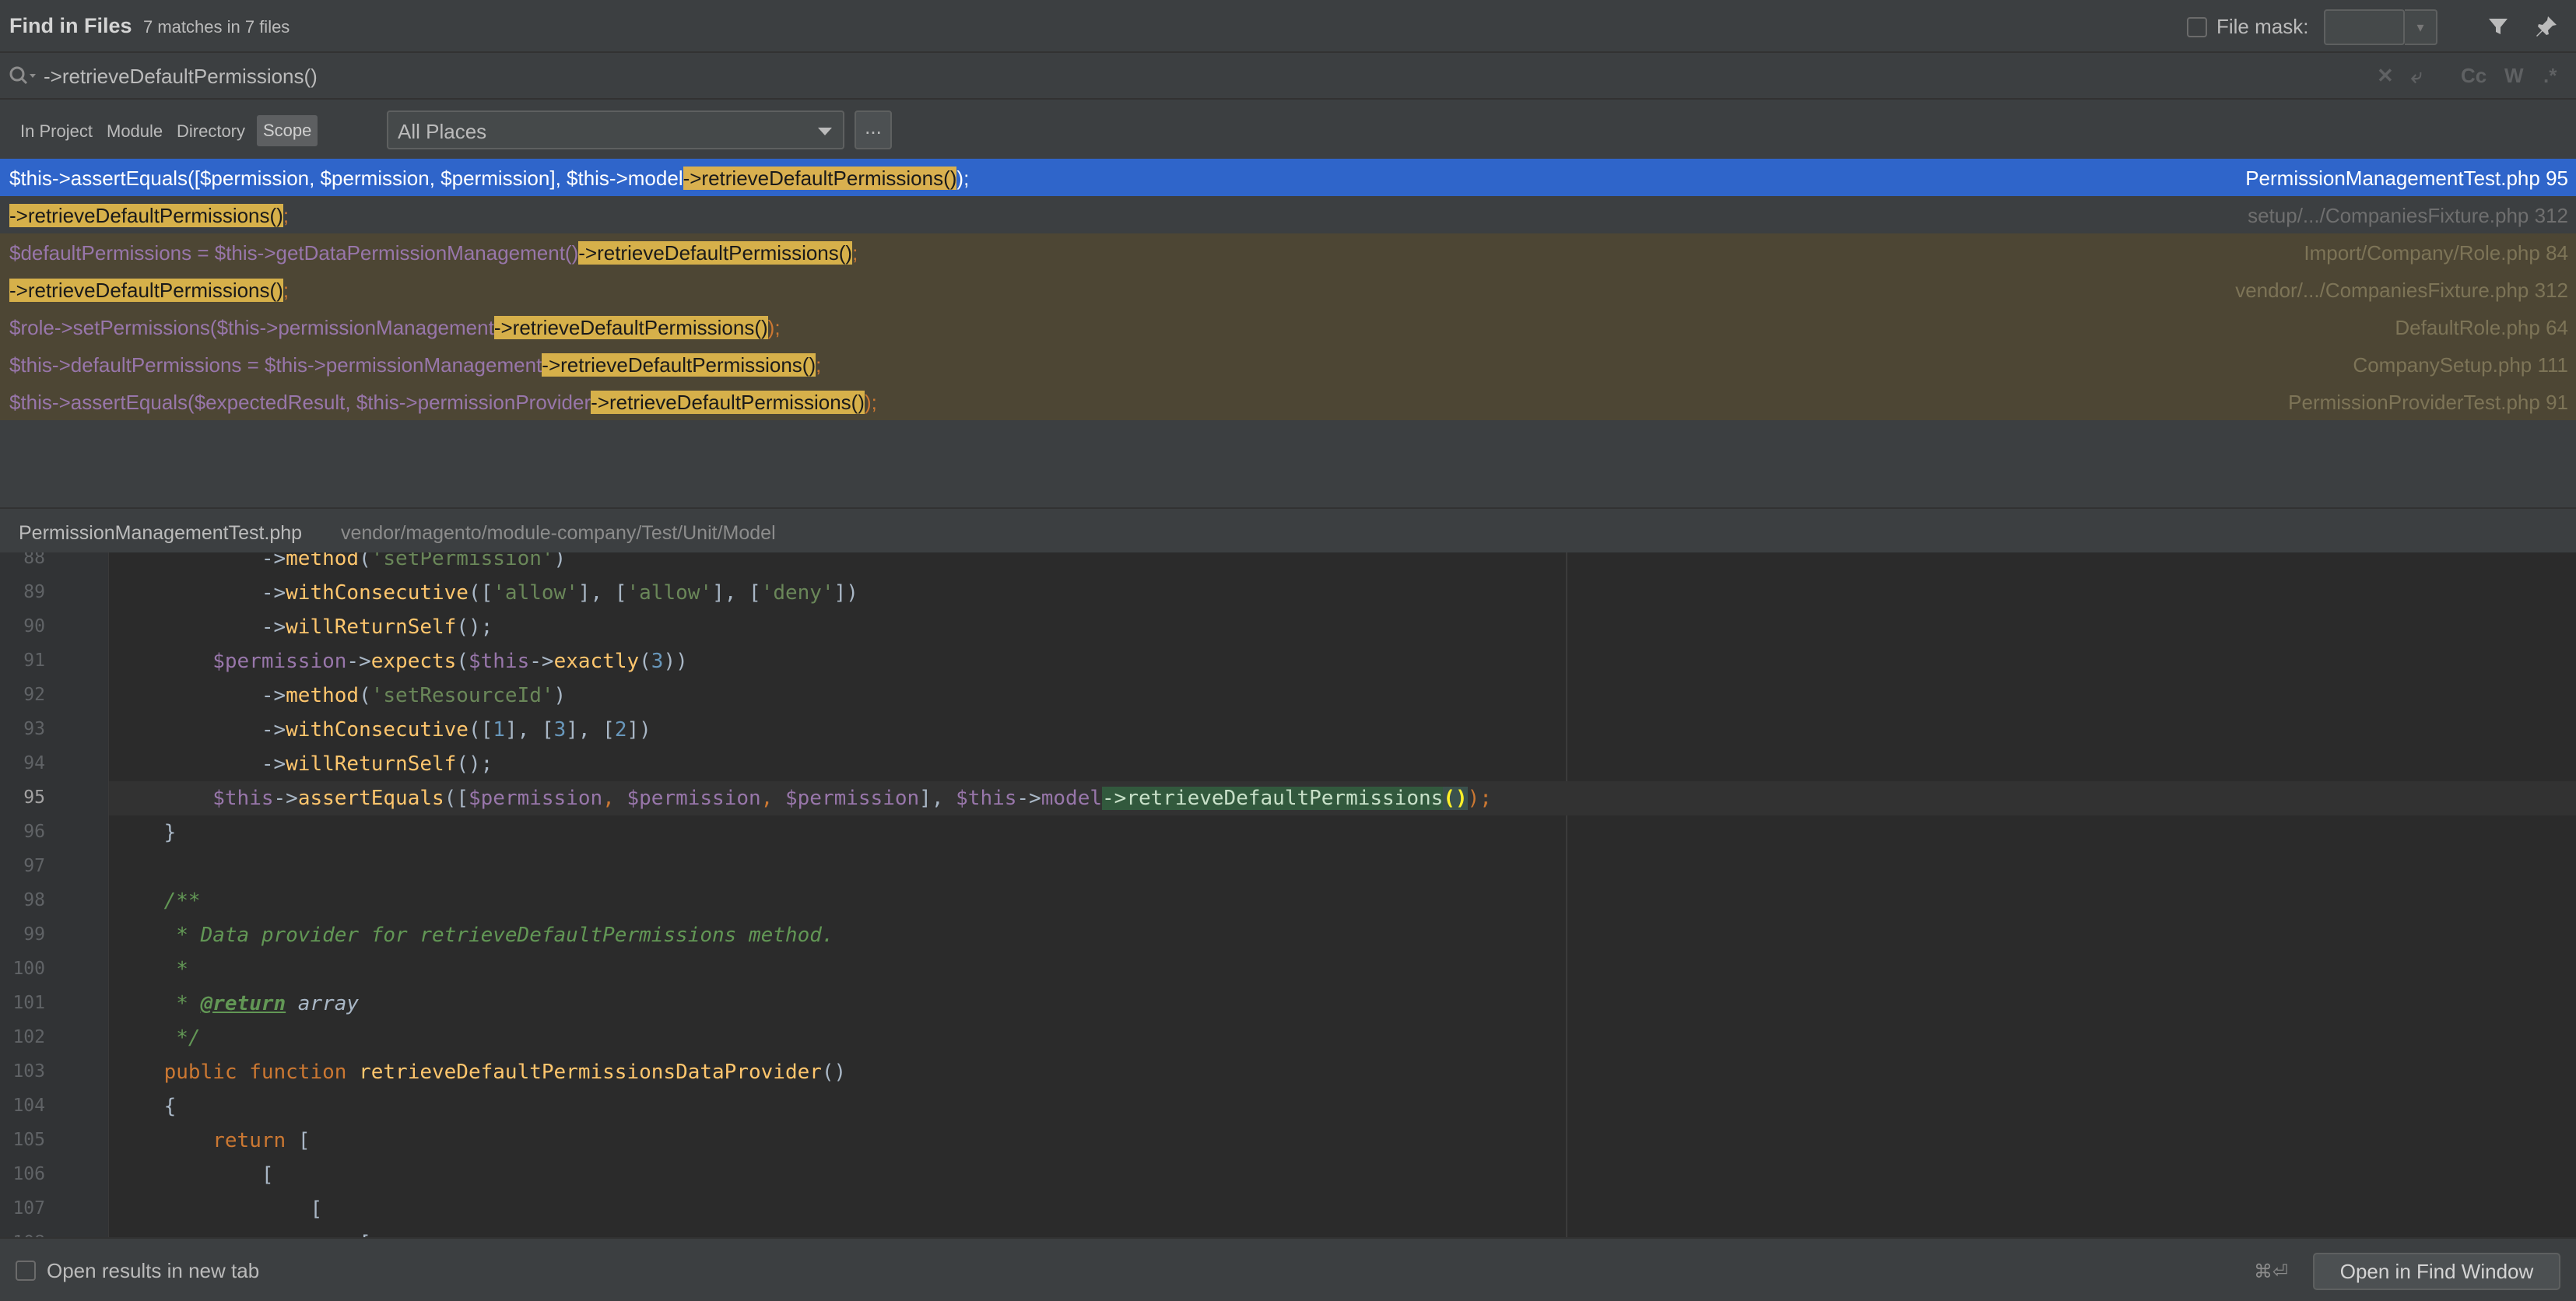 The height and width of the screenshot is (1301, 2576). Describe the element at coordinates (2437, 1271) in the screenshot. I see `open-in-find-window-button: Open in Find Window` at that location.